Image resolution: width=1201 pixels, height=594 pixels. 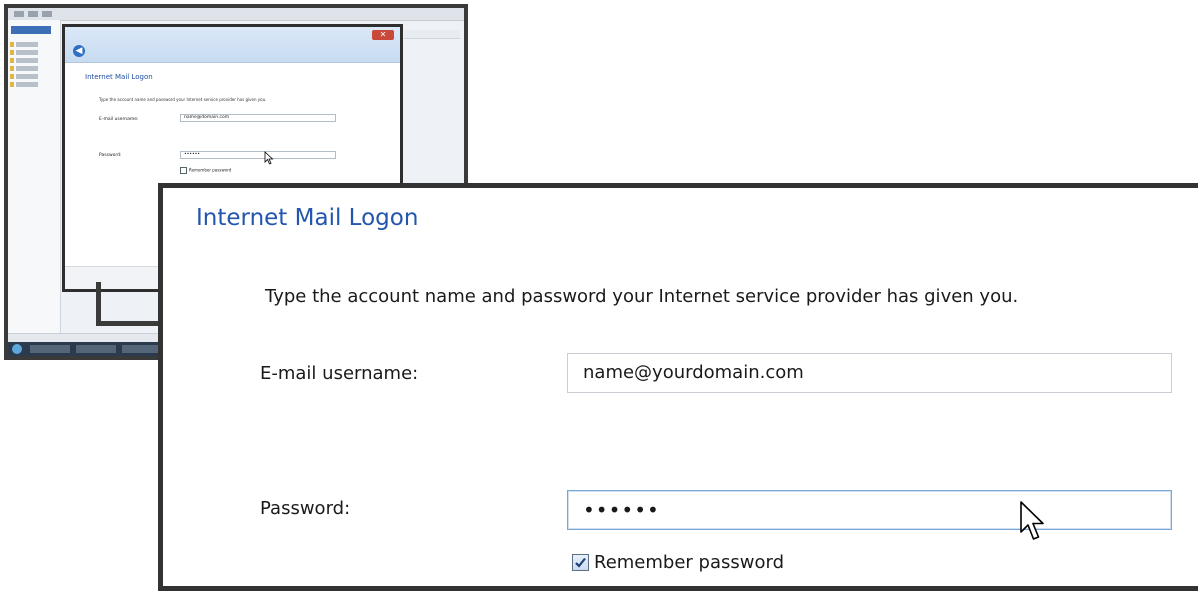 I want to click on back-arrow-icon: ◀, so click(x=79, y=51).